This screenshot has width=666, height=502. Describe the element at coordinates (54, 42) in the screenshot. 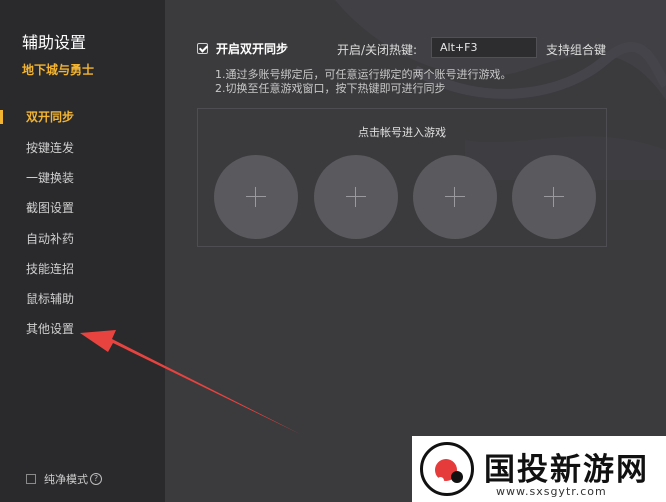

I see `app-title: 辅助设置` at that location.